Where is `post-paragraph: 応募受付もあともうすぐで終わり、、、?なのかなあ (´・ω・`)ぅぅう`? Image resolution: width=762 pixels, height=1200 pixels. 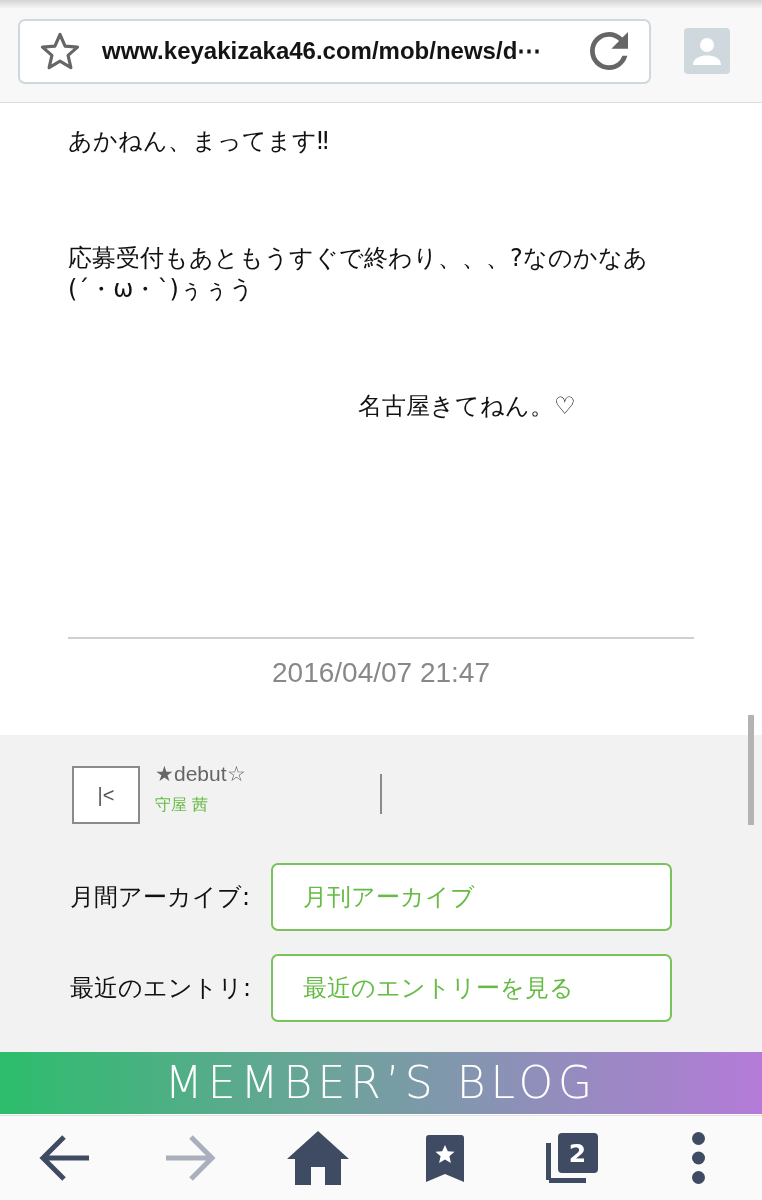
post-paragraph: 応募受付もあともうすぐで終わり、、、?なのかなあ (´・ω・`)ぅぅう is located at coordinates (358, 274).